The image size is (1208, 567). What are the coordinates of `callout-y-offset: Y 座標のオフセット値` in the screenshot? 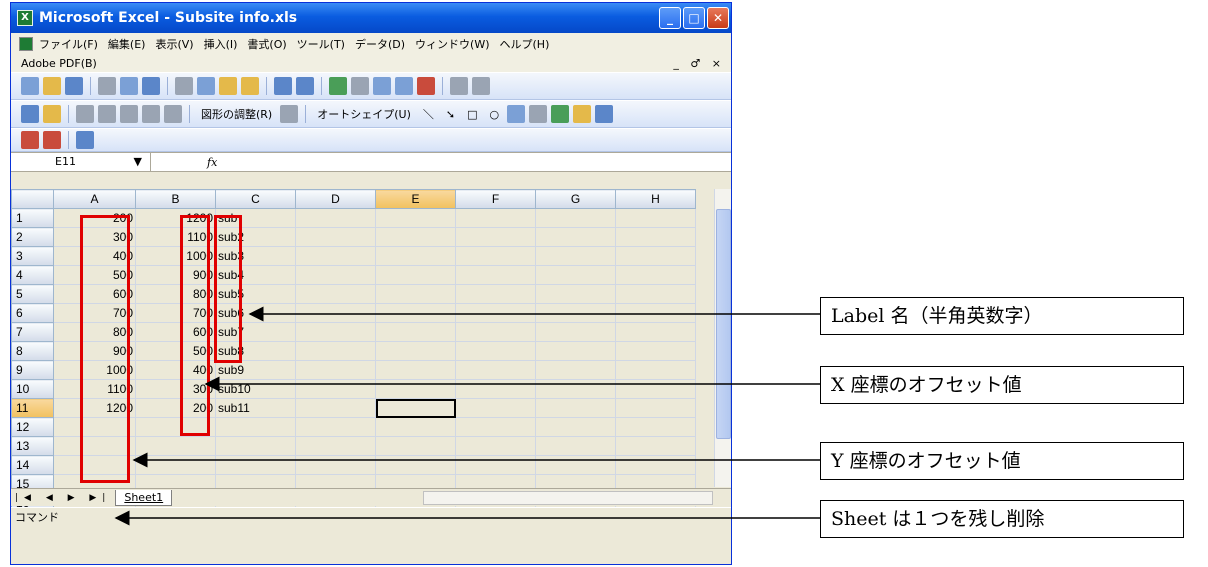 It's located at (1002, 461).